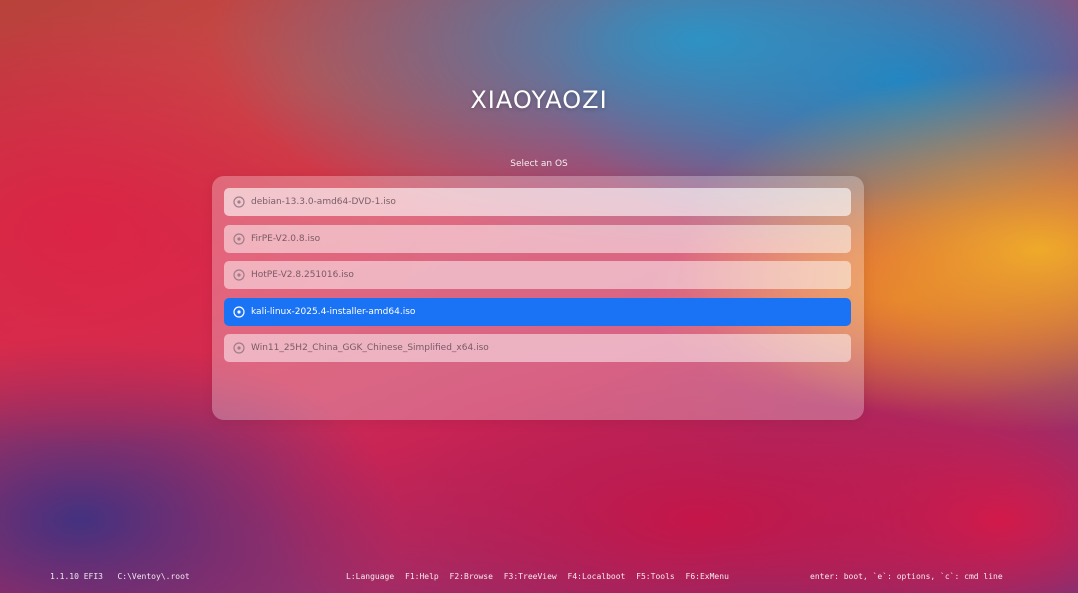 The height and width of the screenshot is (593, 1078). What do you see at coordinates (153, 576) in the screenshot?
I see `path-label: C:\Ventoy\.root` at bounding box center [153, 576].